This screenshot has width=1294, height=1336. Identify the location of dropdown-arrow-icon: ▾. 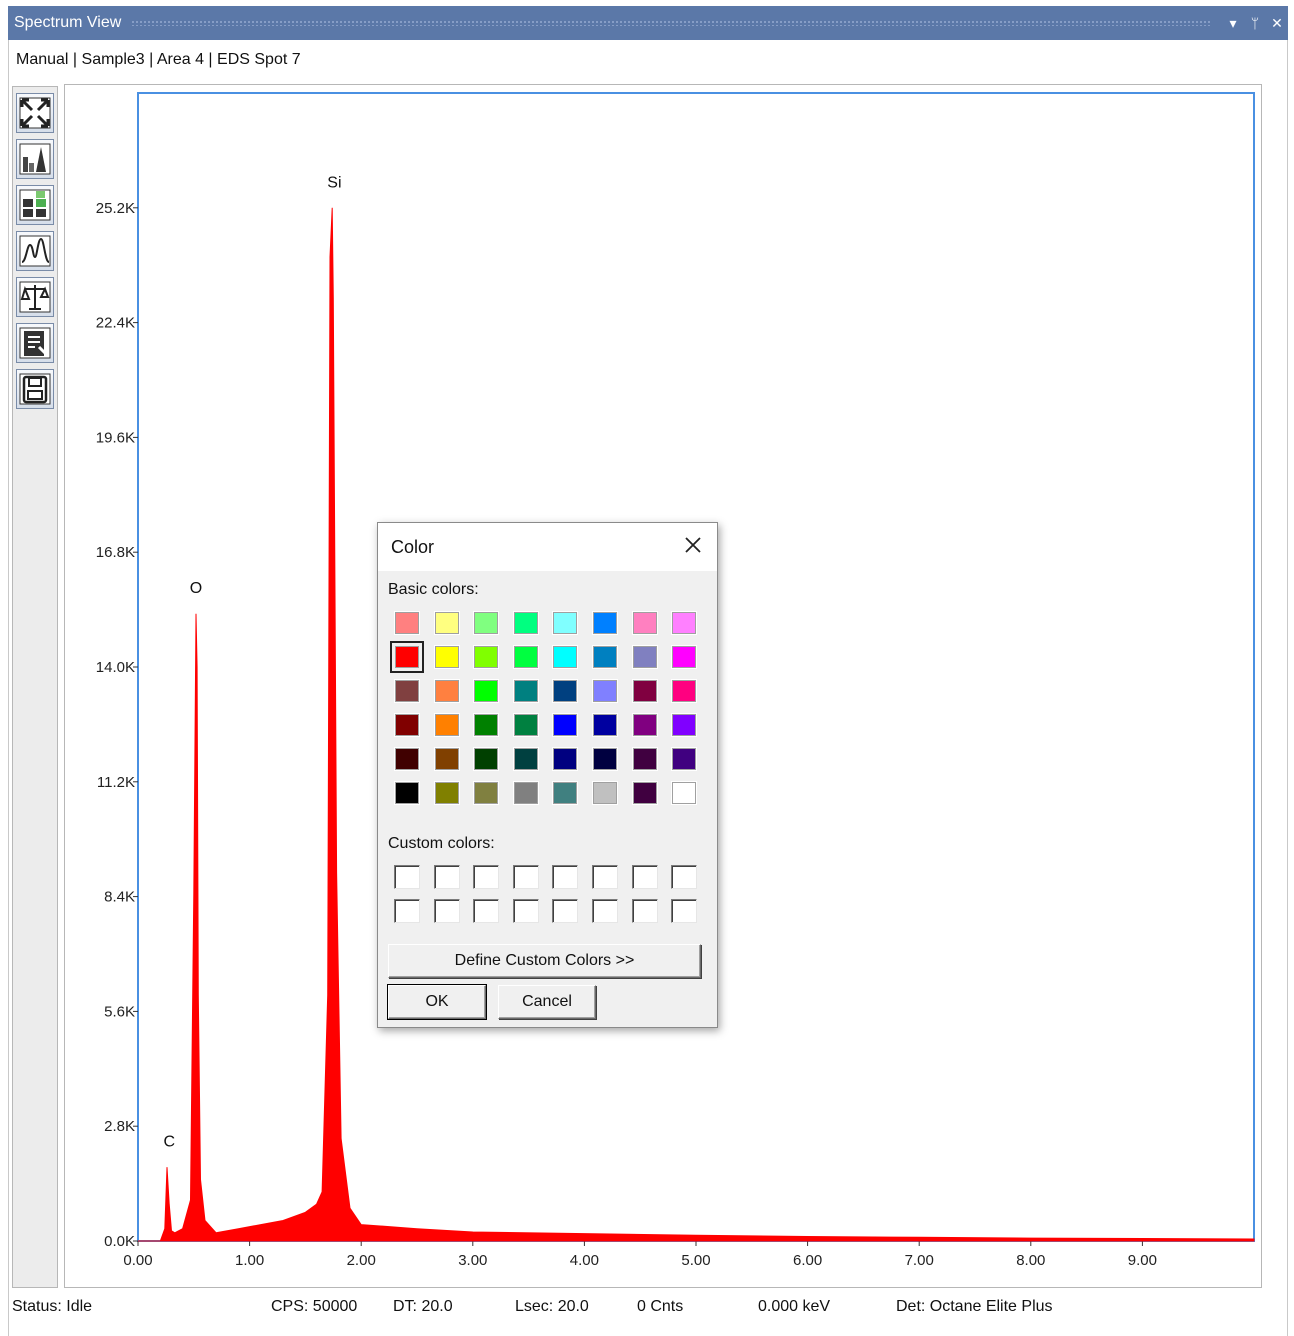
(1233, 23).